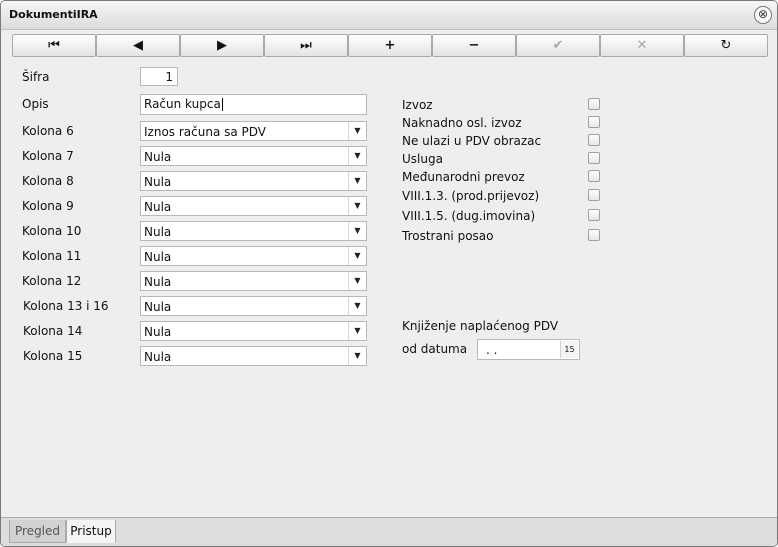  What do you see at coordinates (48, 206) in the screenshot?
I see `kolona-9-label: Kolona 9` at bounding box center [48, 206].